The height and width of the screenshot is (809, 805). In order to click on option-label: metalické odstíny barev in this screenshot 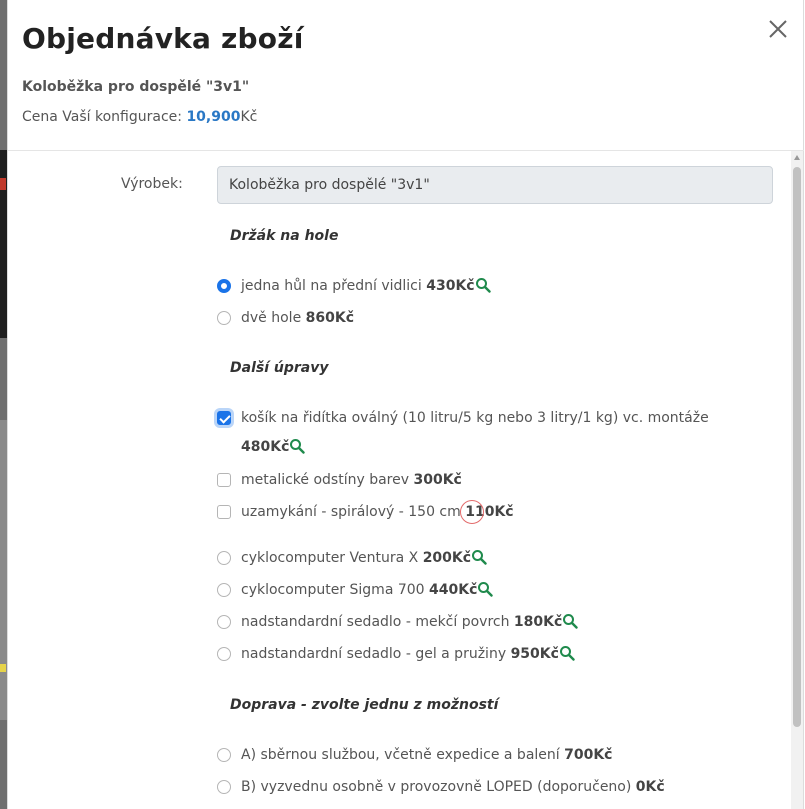, I will do `click(327, 480)`.